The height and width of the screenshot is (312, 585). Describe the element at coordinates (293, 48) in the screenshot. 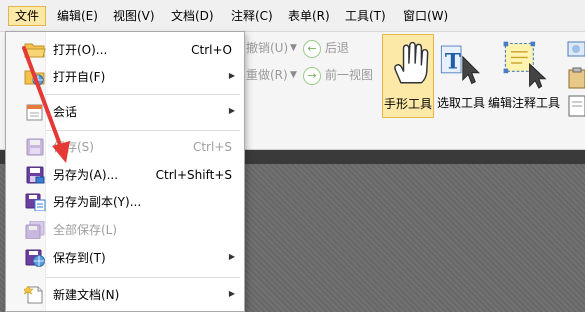

I see `undo-dropdown-icon: ▼` at that location.